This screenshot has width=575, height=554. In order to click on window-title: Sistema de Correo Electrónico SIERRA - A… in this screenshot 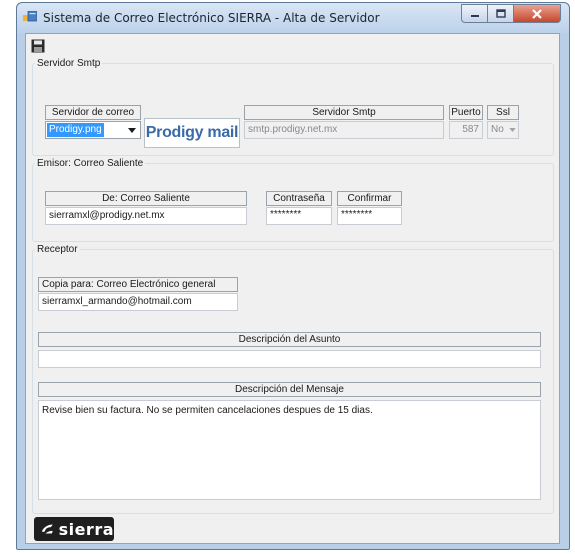, I will do `click(211, 18)`.